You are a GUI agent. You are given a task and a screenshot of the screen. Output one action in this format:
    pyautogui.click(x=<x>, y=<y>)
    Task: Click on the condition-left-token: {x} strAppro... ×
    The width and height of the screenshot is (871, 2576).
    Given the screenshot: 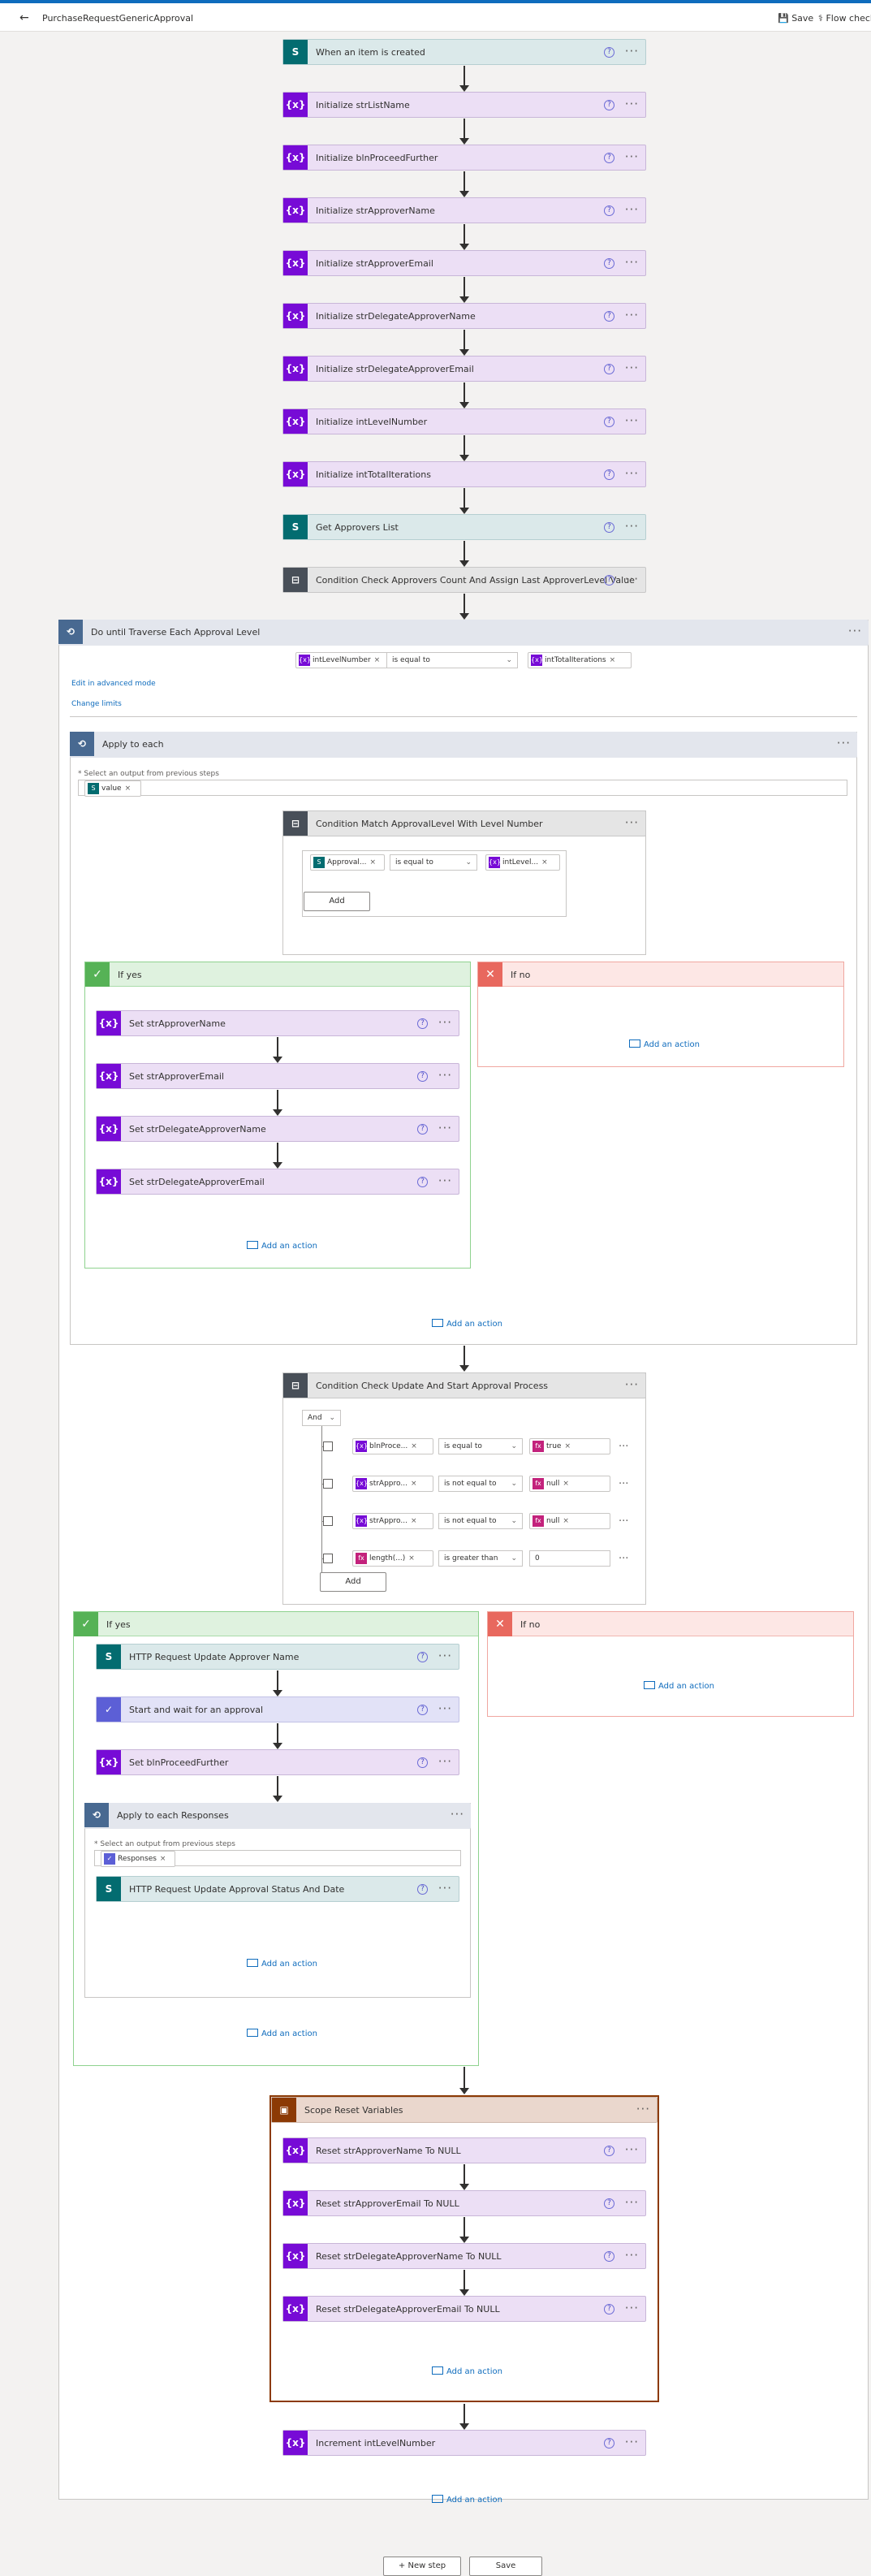 What is the action you would take?
    pyautogui.click(x=392, y=1484)
    